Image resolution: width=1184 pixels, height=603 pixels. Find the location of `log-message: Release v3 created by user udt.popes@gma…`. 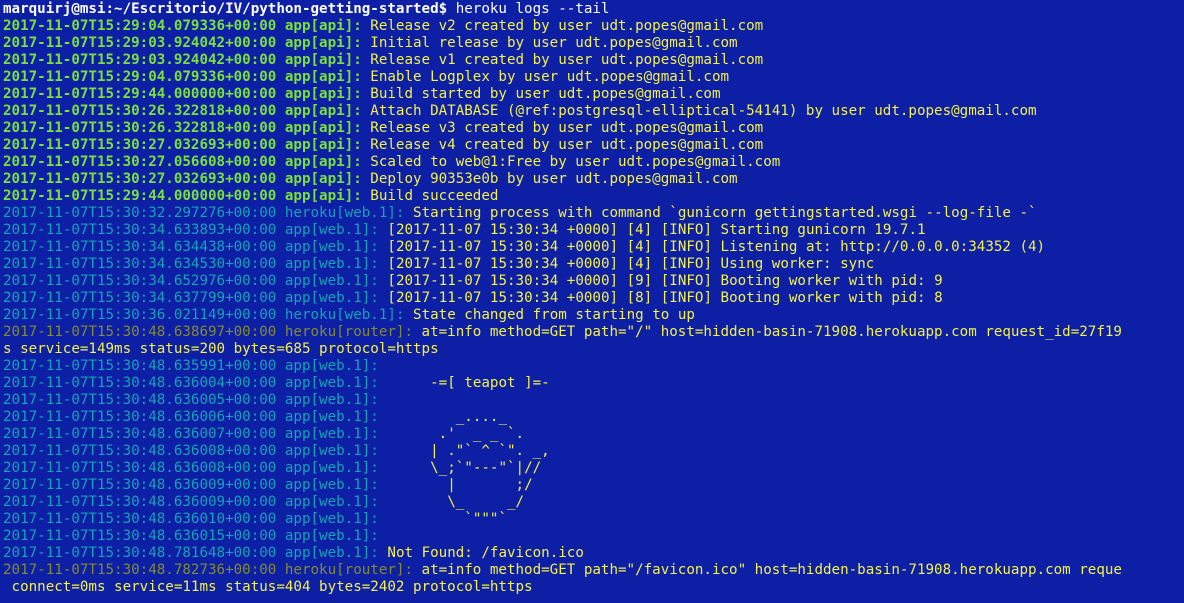

log-message: Release v3 created by user udt.popes@gma… is located at coordinates (562, 128).